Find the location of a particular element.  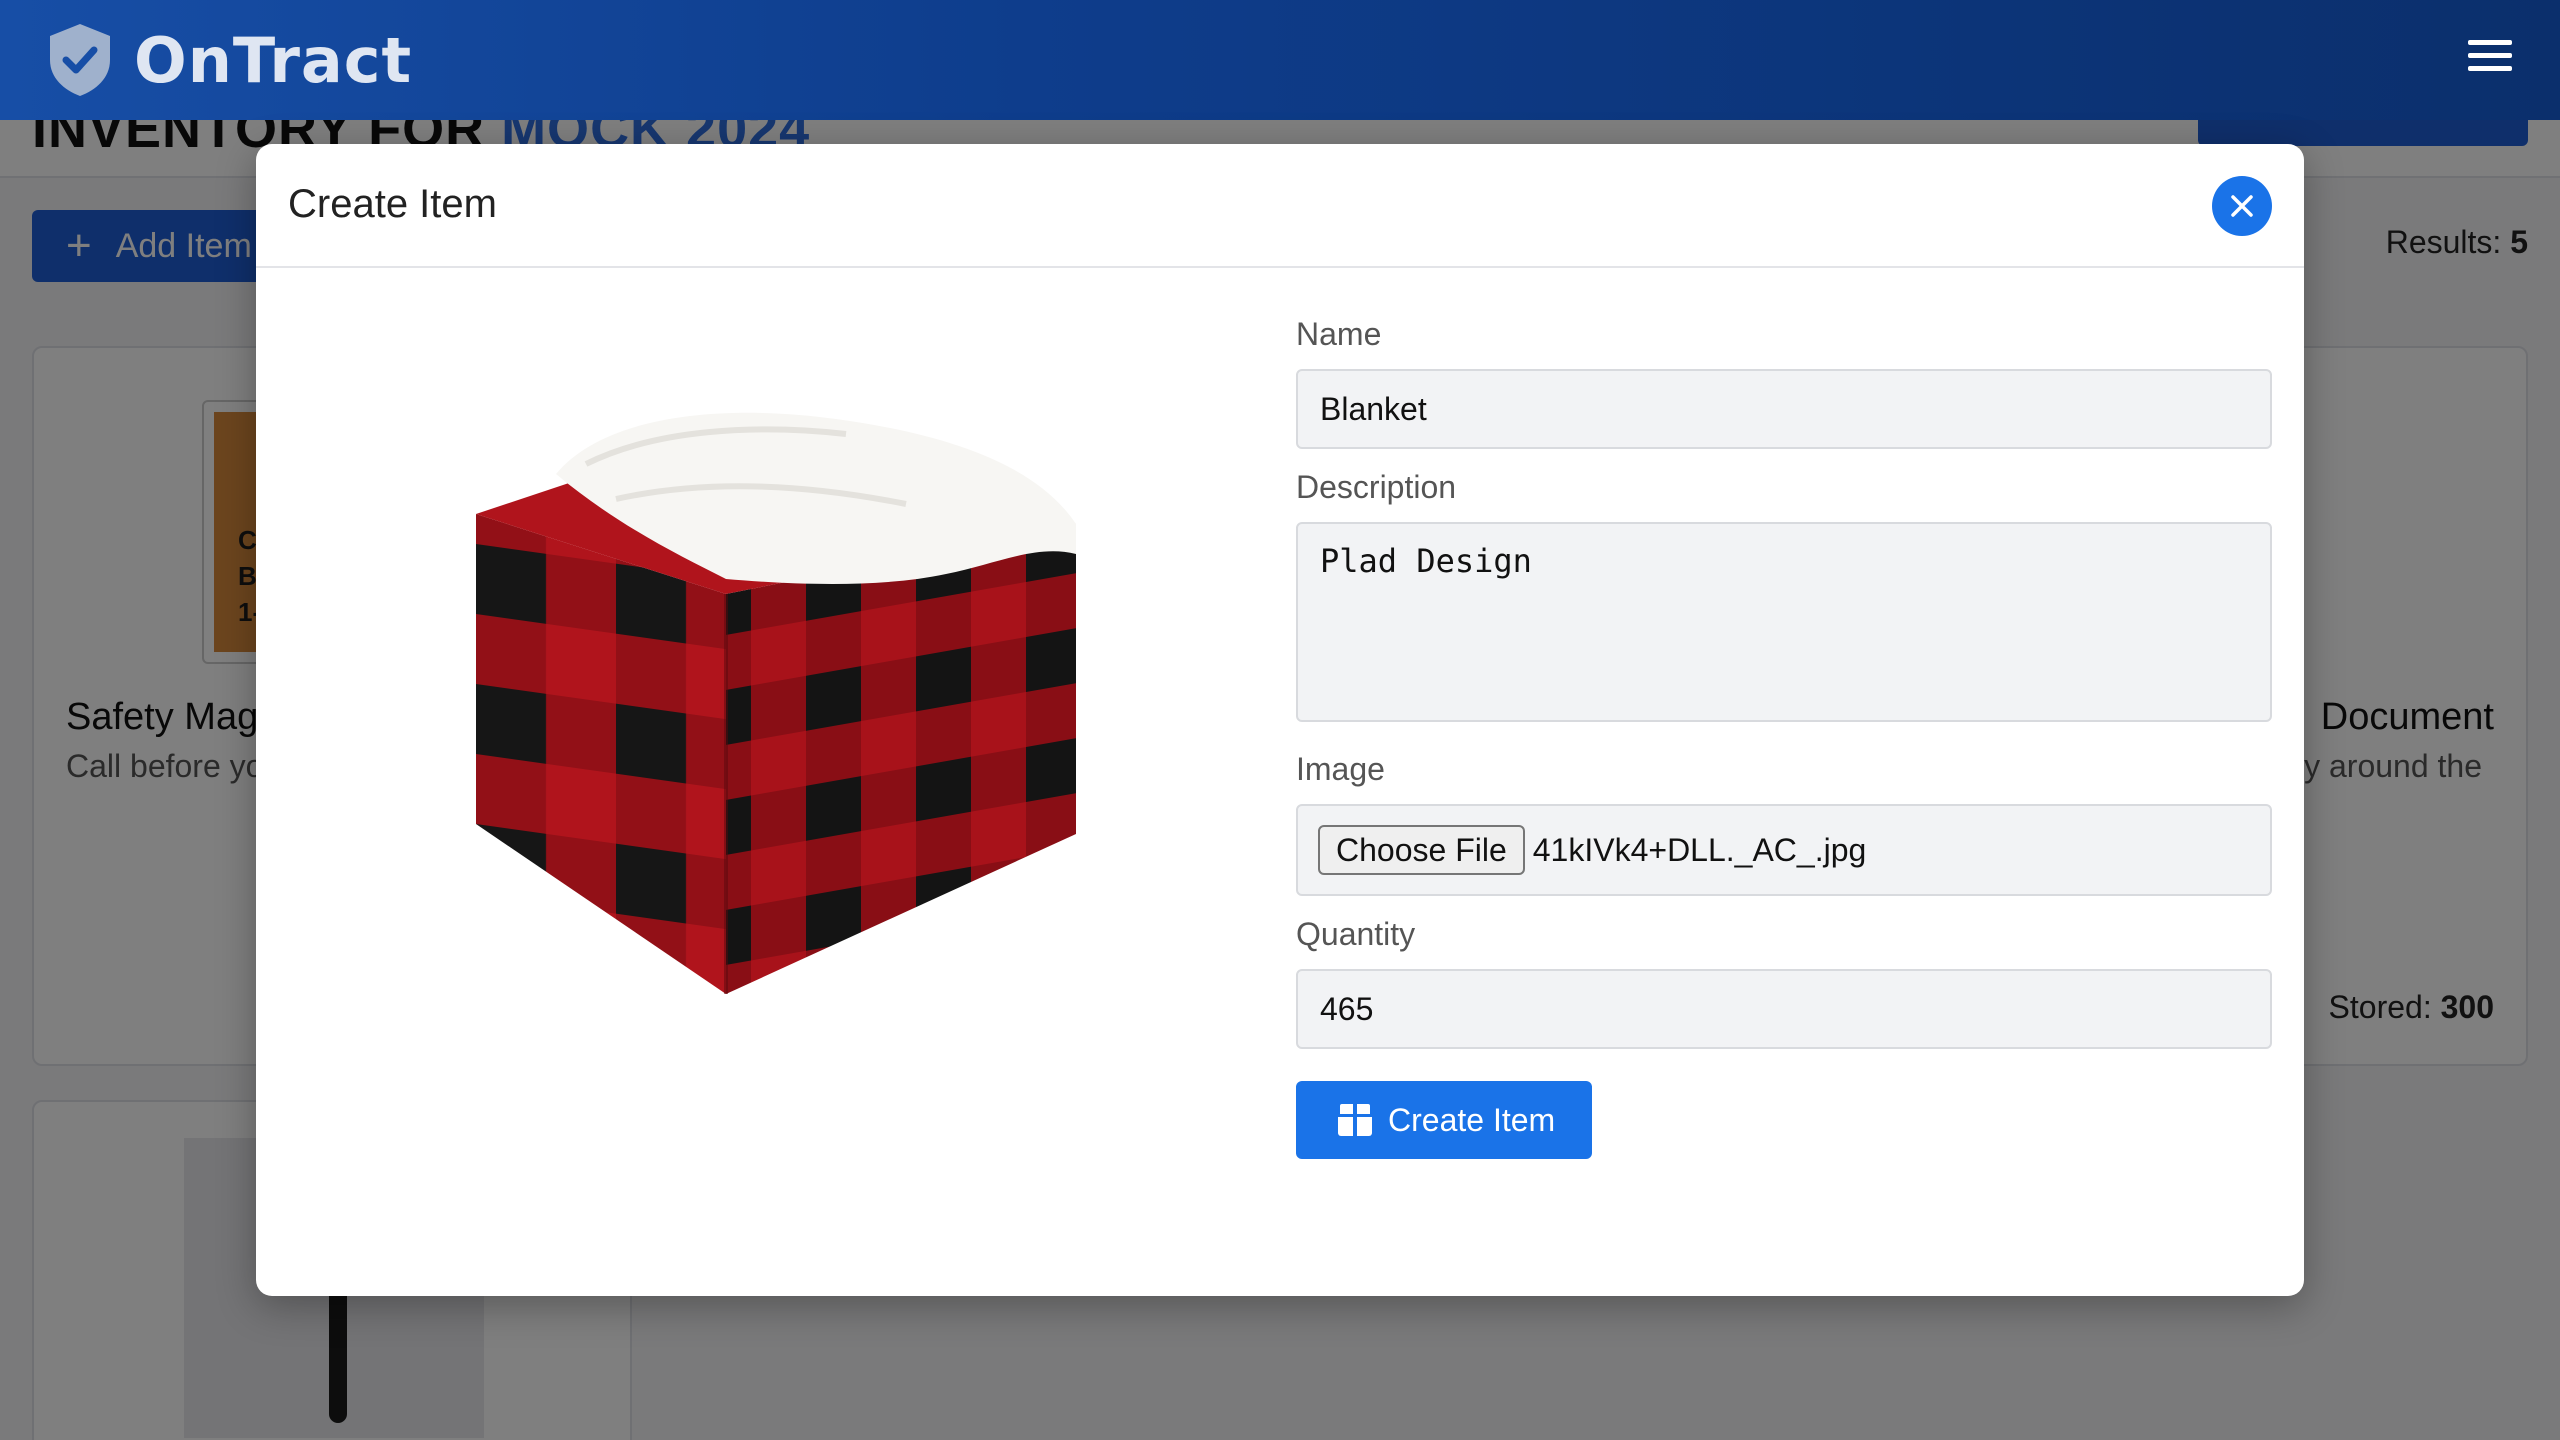

quantity-label: Quantity is located at coordinates (1356, 934).